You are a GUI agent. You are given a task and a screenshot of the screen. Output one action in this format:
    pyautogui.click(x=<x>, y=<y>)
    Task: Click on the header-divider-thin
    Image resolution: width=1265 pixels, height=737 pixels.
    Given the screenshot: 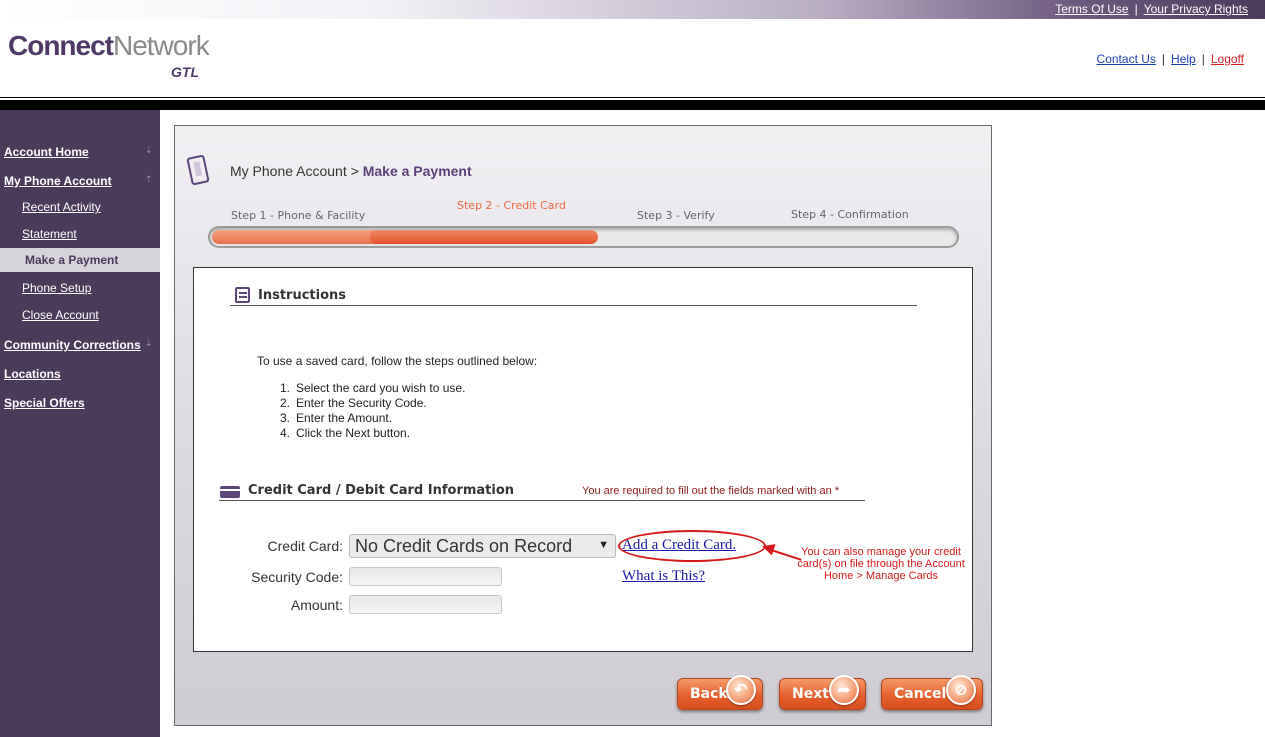 What is the action you would take?
    pyautogui.click(x=632, y=97)
    